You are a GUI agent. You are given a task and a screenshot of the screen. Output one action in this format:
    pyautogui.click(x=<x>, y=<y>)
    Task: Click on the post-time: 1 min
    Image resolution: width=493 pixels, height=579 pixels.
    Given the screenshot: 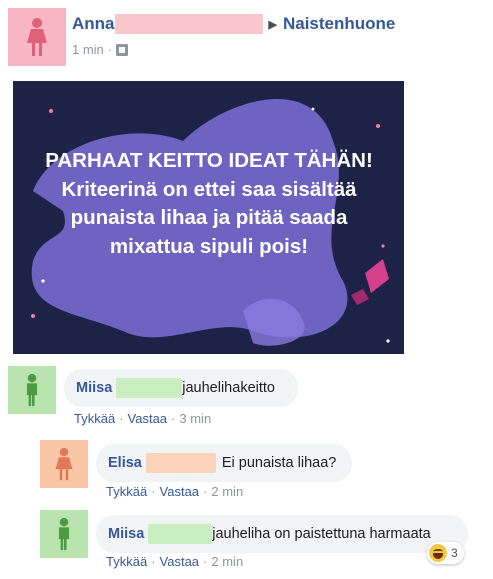 What is the action you would take?
    pyautogui.click(x=88, y=49)
    